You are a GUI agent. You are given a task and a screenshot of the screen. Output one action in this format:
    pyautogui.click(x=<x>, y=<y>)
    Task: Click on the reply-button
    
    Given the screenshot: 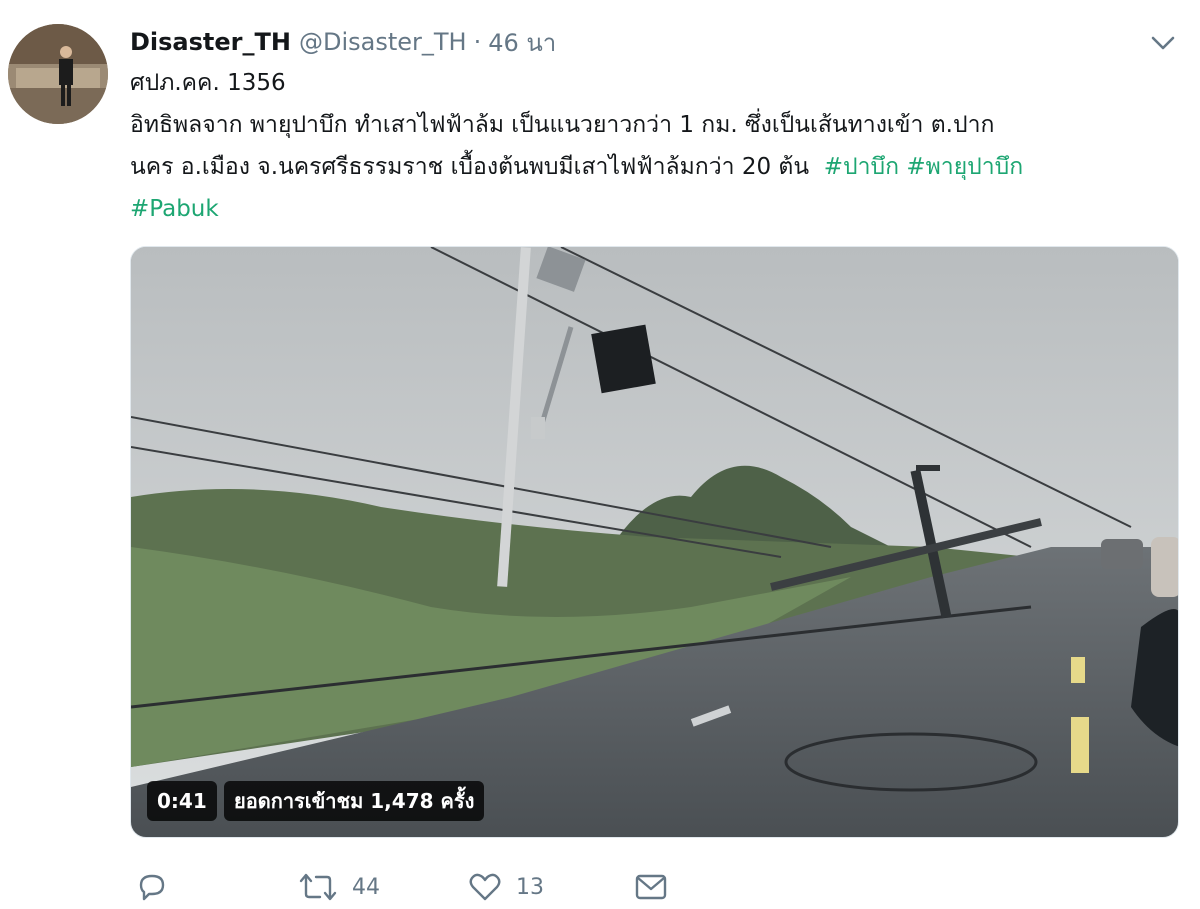 What is the action you would take?
    pyautogui.click(x=159, y=887)
    